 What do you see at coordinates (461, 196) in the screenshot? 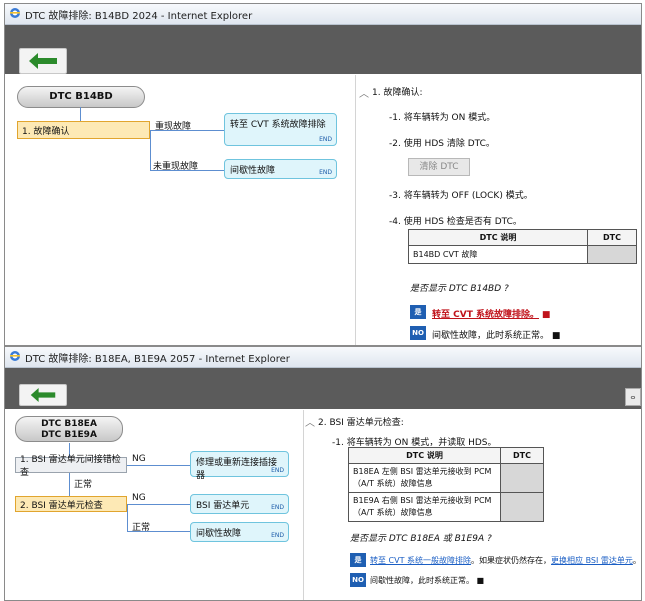
I see `step-sub-3: -3. 将车辆转为 OFF (LOCK) 模式。` at bounding box center [461, 196].